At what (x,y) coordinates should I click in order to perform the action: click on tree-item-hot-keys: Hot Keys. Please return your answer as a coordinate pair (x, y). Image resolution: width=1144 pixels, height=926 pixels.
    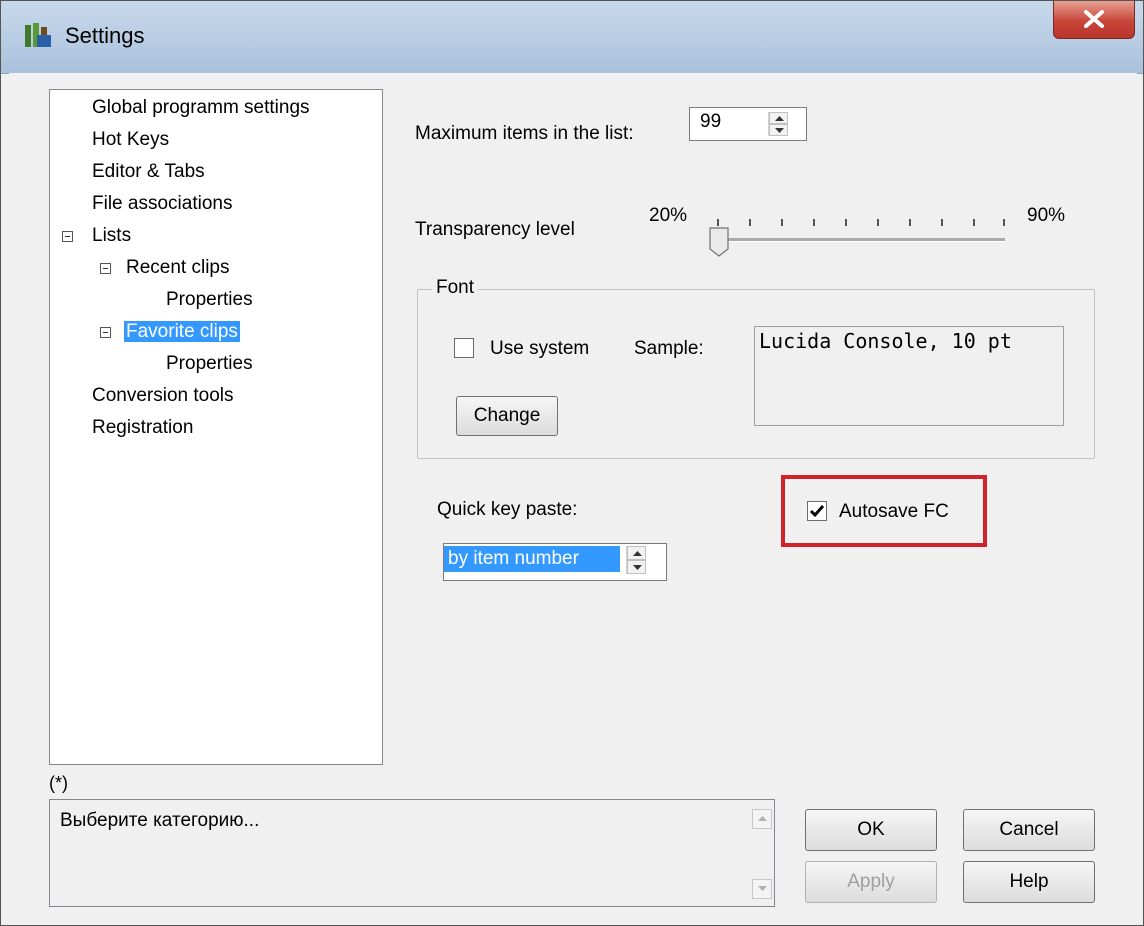
    Looking at the image, I should click on (130, 141).